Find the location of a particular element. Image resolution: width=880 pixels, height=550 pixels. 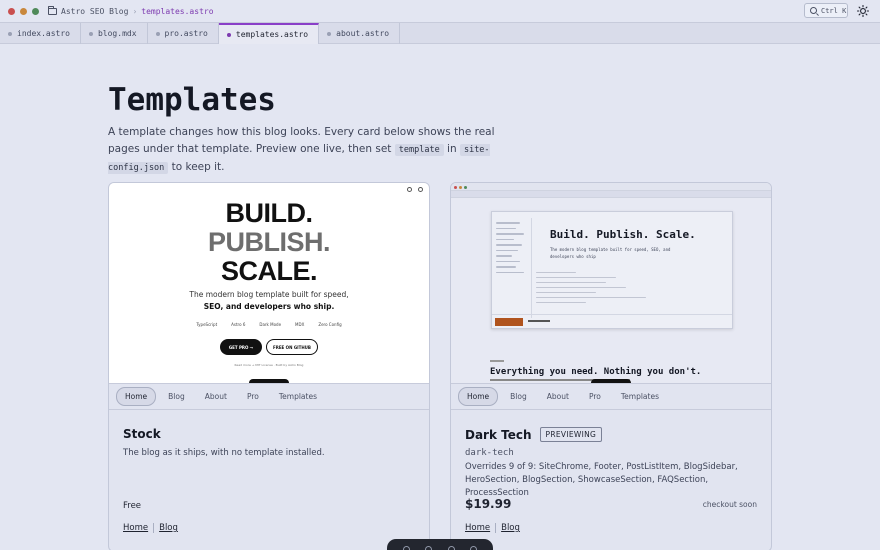

preview-code is located at coordinates (630, 285).